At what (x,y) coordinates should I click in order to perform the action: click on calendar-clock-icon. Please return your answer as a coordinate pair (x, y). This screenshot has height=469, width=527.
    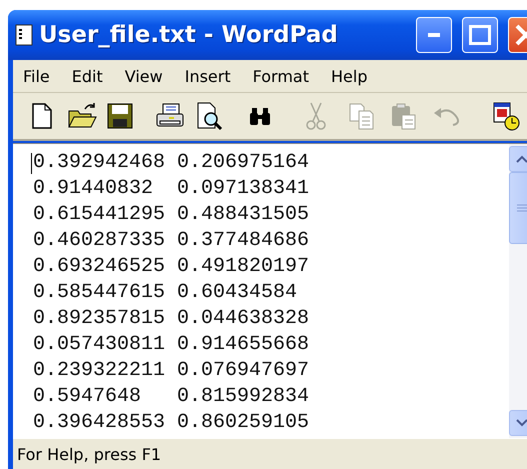
    Looking at the image, I should click on (506, 116).